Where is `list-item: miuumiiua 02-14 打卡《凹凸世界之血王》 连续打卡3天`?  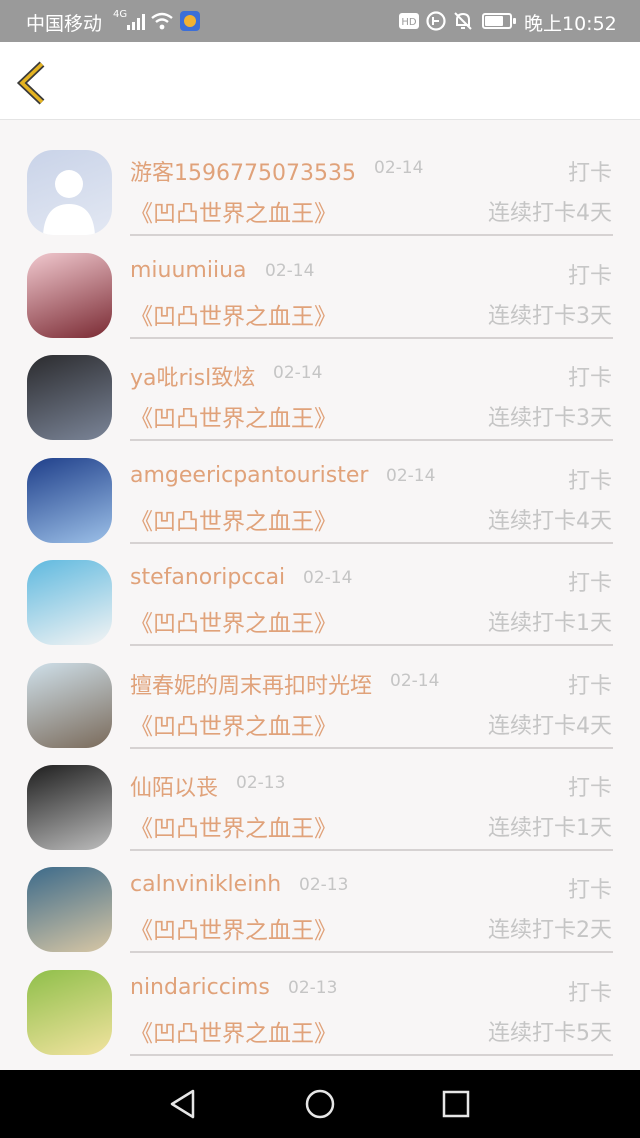
list-item: miuumiiua 02-14 打卡《凹凸世界之血王》 连续打卡3天 is located at coordinates (320, 304).